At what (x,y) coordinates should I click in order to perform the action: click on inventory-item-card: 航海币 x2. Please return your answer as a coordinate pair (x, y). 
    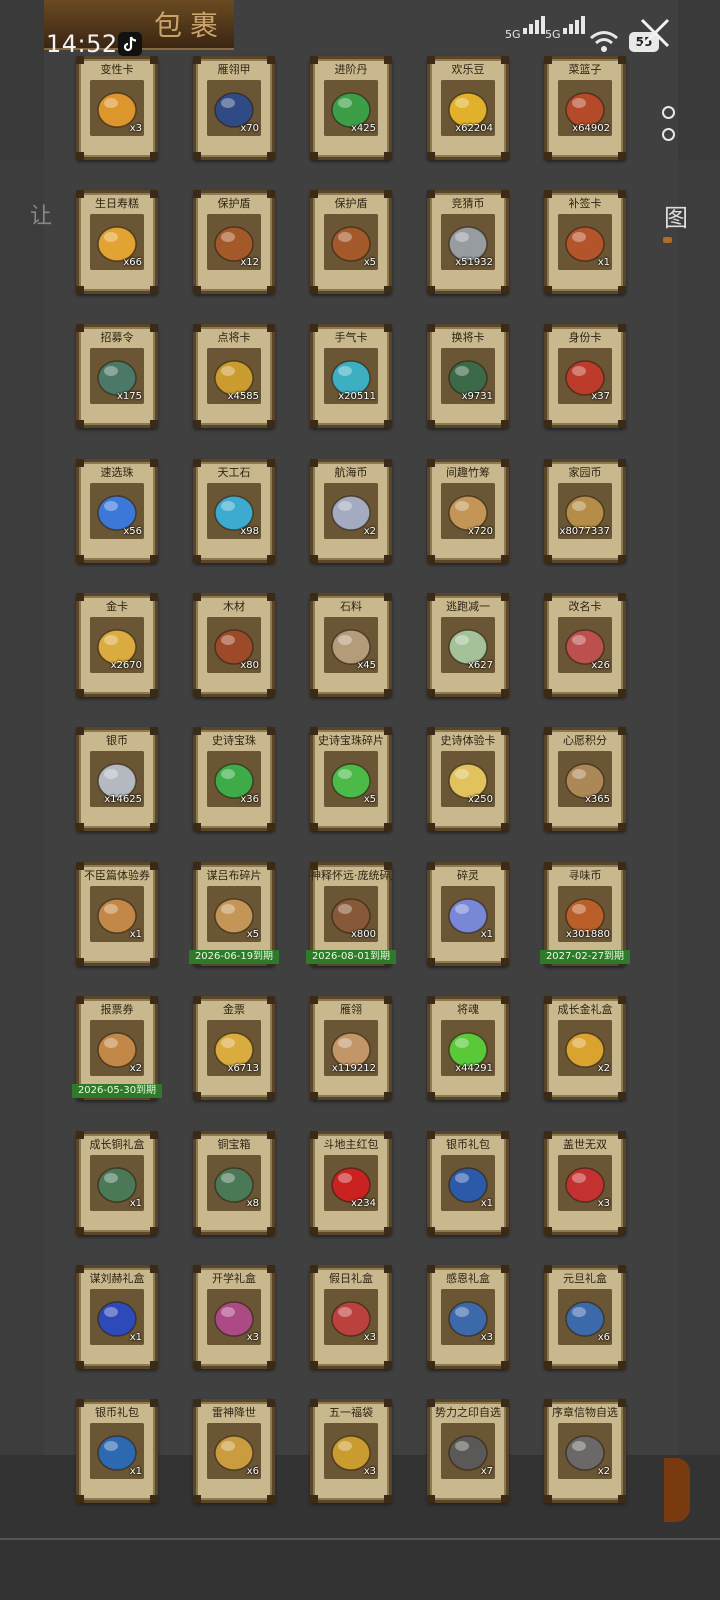
    Looking at the image, I should click on (351, 511).